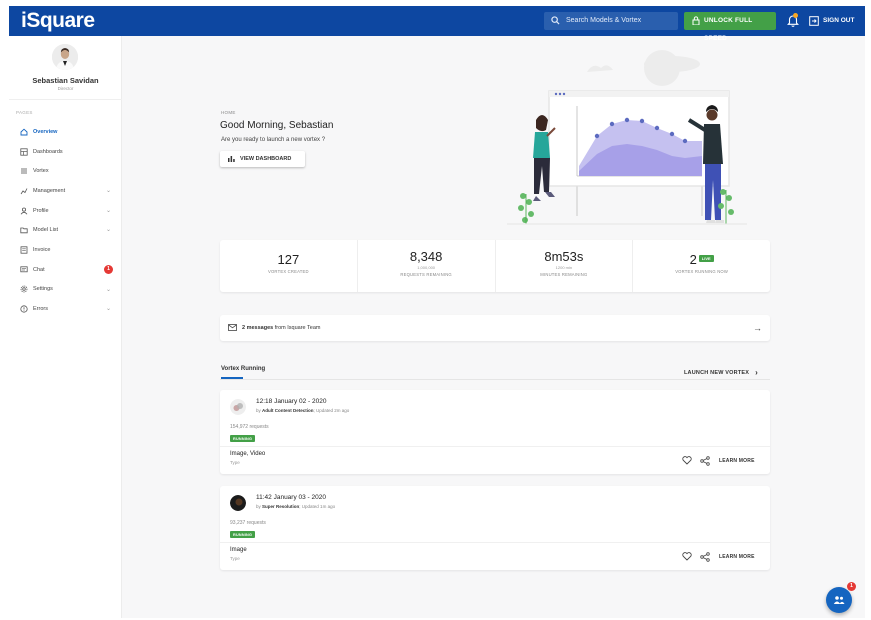 The image size is (871, 620). Describe the element at coordinates (235, 462) in the screenshot. I see `vortex-type-label: Type` at that location.